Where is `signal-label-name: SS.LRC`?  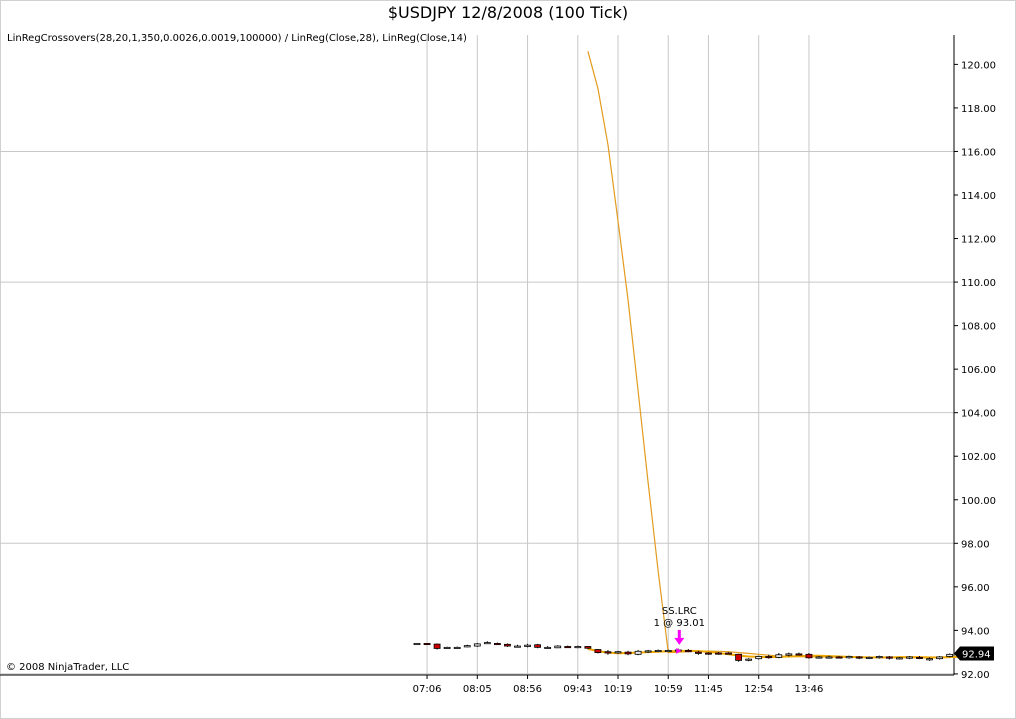 signal-label-name: SS.LRC is located at coordinates (679, 611).